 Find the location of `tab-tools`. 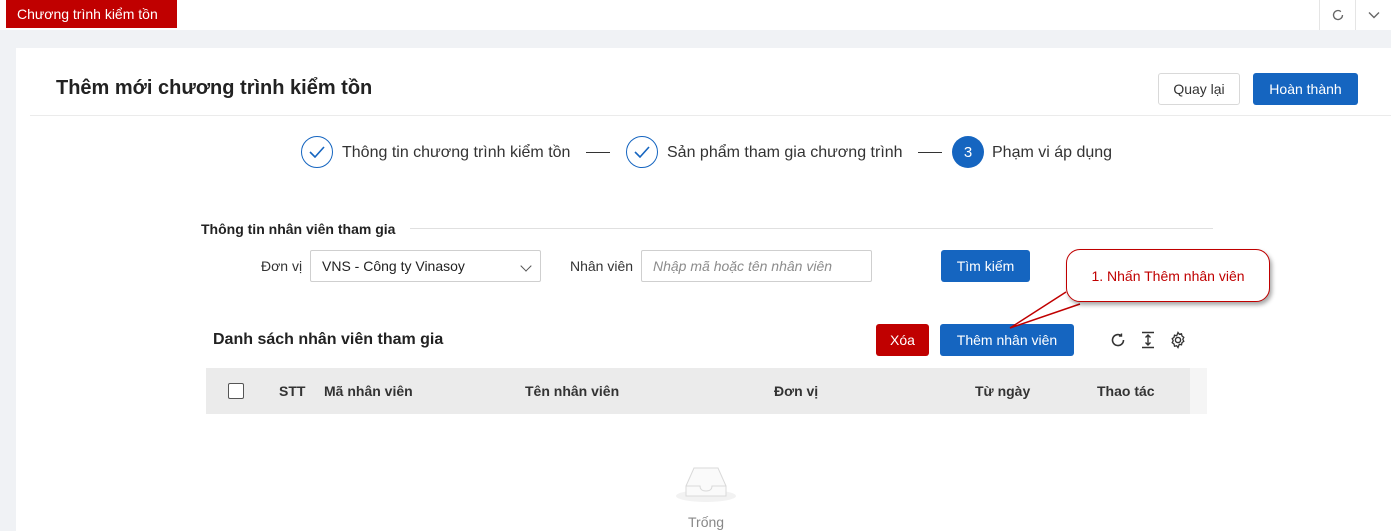

tab-tools is located at coordinates (1355, 15).